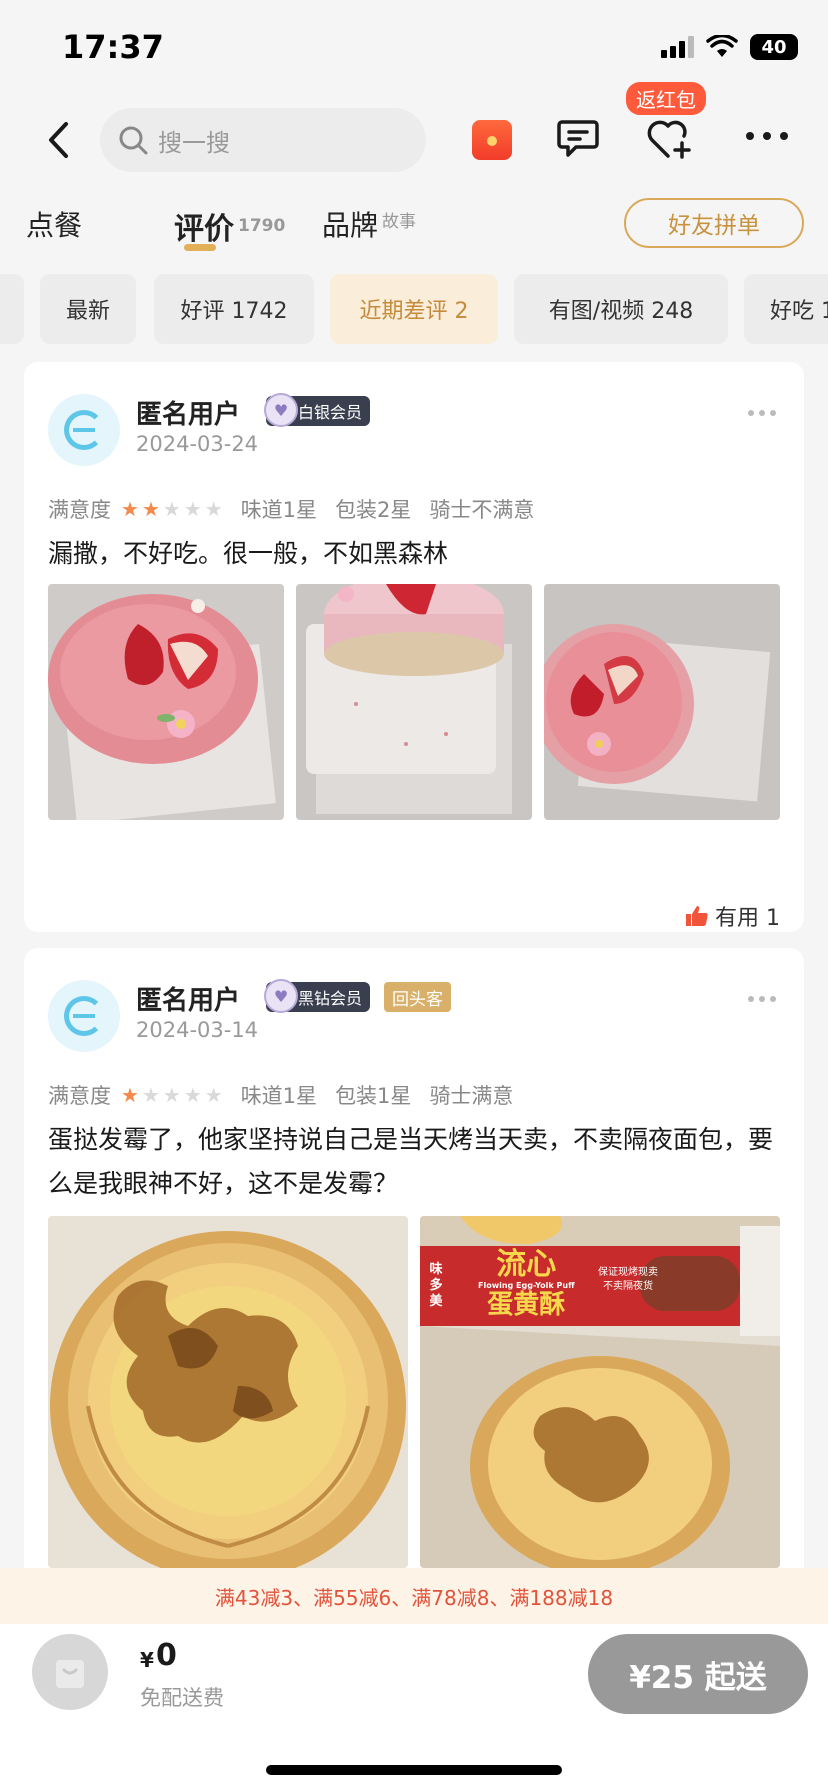 The height and width of the screenshot is (1792, 828). Describe the element at coordinates (399, 222) in the screenshot. I see `brand-story-label: 故事` at that location.